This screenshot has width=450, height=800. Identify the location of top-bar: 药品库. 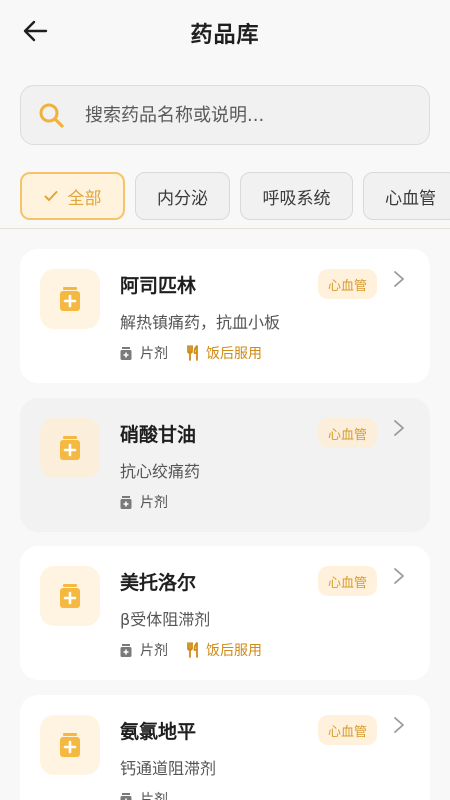
(225, 32).